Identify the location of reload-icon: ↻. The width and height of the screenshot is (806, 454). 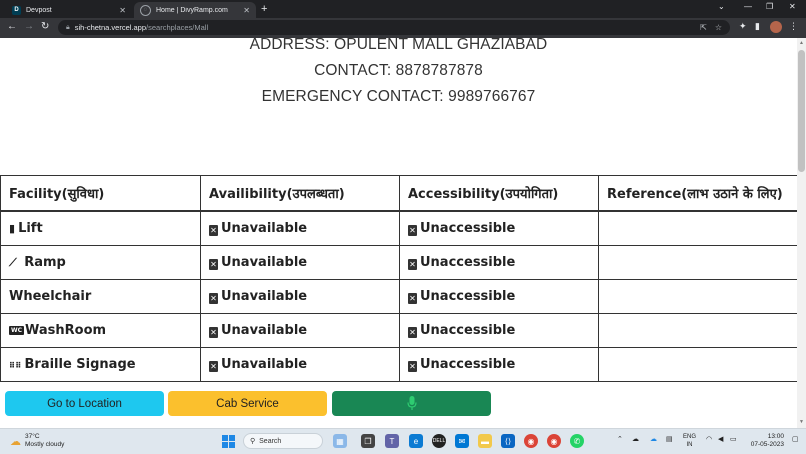
(45, 26).